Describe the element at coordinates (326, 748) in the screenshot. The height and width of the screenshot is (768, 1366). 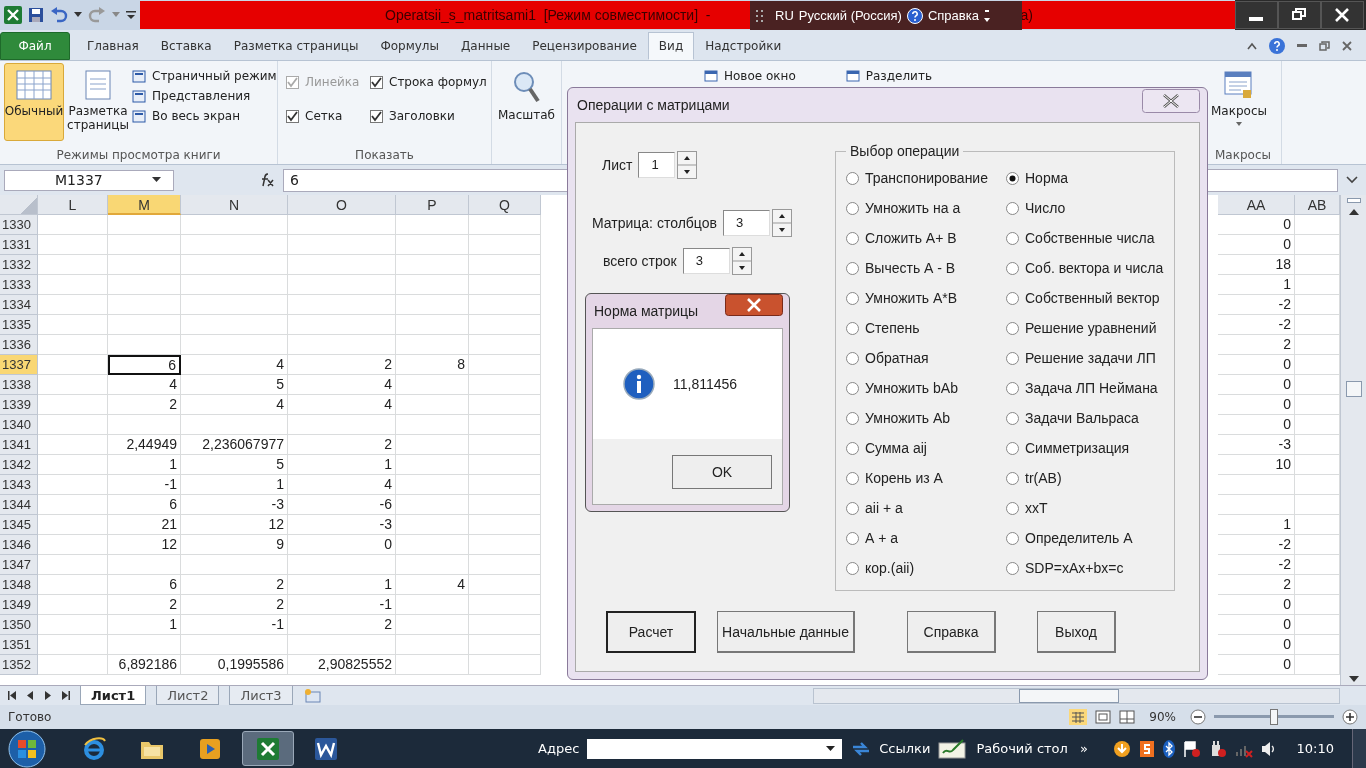
I see `document-app-icon` at that location.